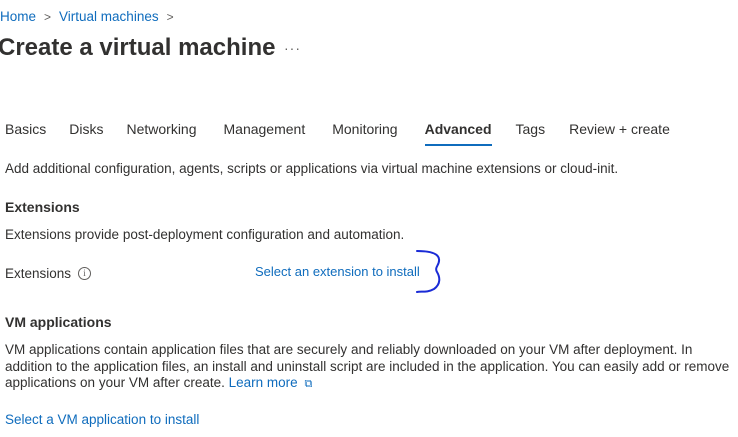  What do you see at coordinates (102, 419) in the screenshot?
I see `select-vm-application-link: Select a VM application to install` at bounding box center [102, 419].